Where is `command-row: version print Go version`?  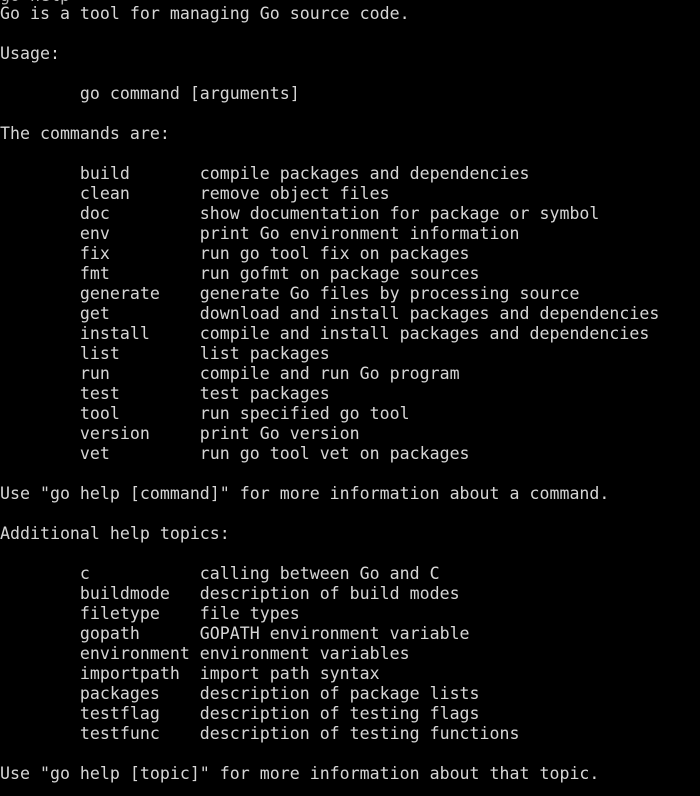 command-row: version print Go version is located at coordinates (350, 434).